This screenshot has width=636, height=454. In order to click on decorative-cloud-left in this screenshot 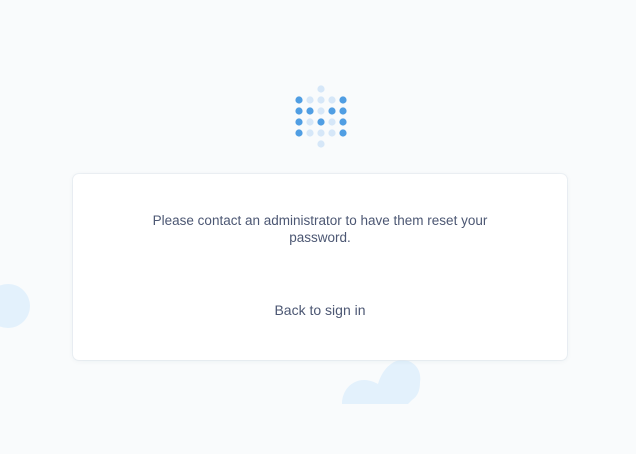, I will do `click(15, 306)`.